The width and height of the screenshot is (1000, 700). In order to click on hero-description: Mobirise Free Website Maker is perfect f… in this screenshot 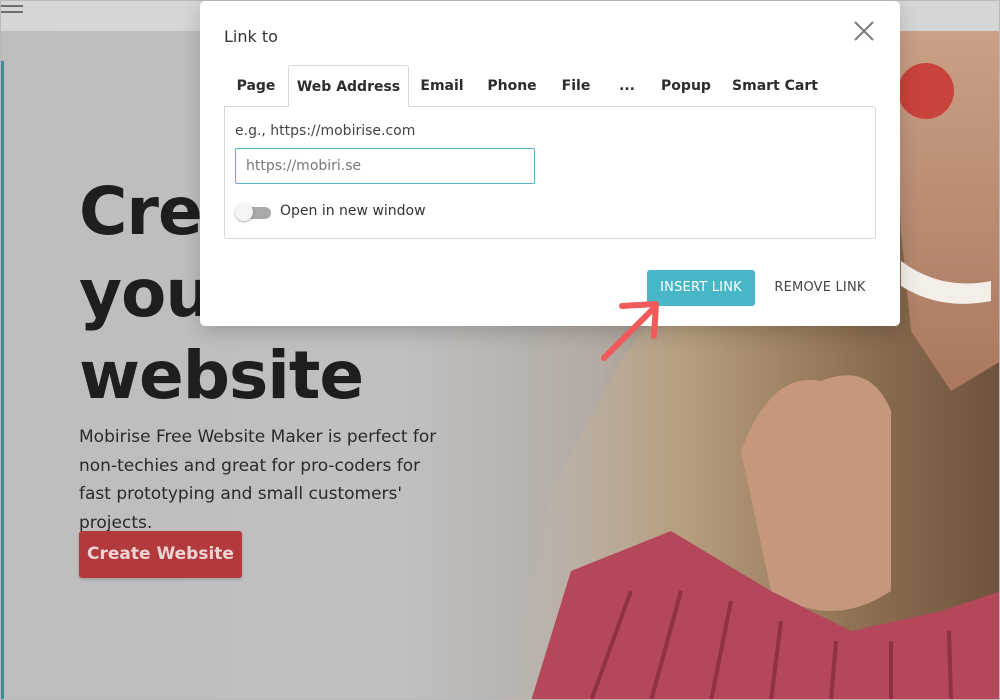, I will do `click(258, 480)`.